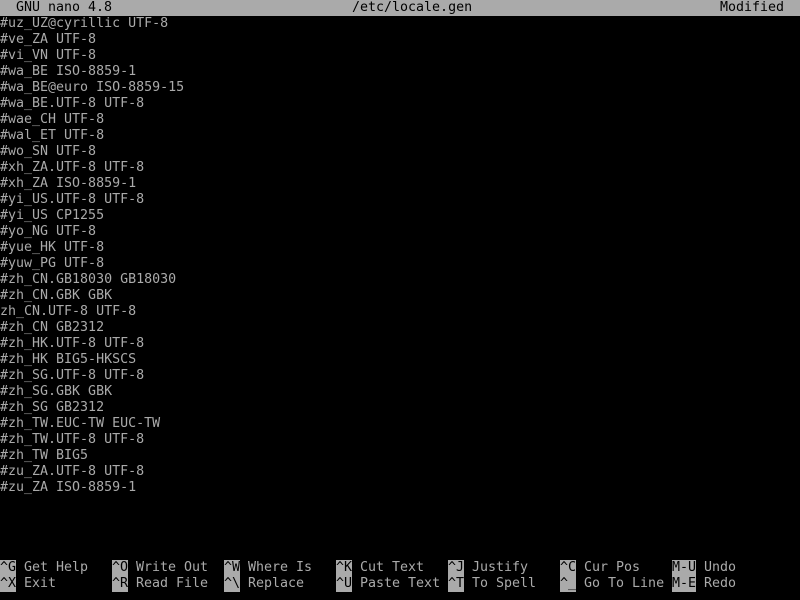  I want to click on shortcut-label: Undo, so click(720, 567).